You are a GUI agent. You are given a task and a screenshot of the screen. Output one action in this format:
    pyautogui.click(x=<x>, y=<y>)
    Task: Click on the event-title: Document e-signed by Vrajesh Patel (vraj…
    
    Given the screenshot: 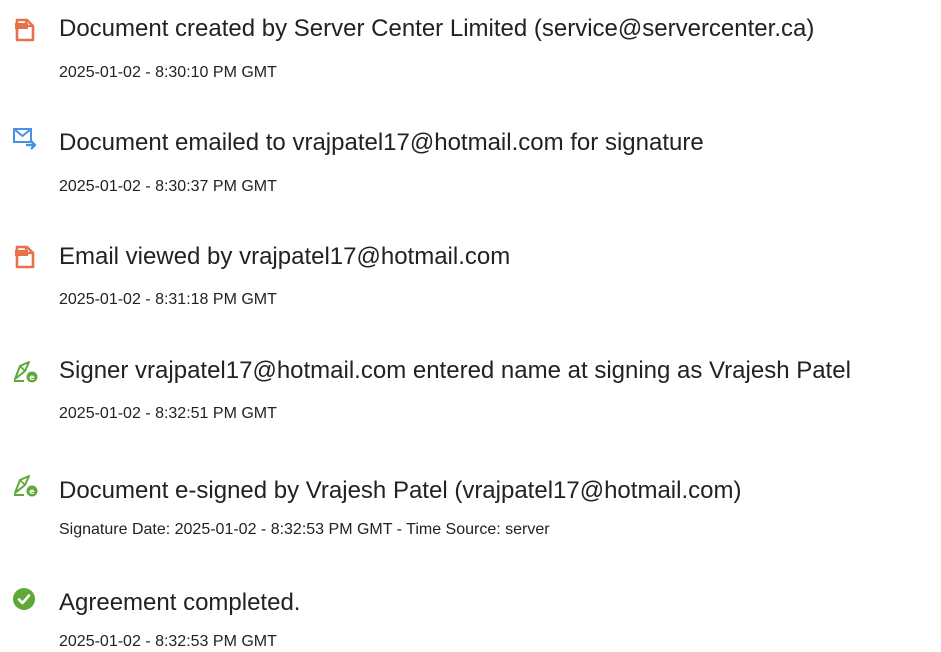 What is the action you would take?
    pyautogui.click(x=400, y=490)
    